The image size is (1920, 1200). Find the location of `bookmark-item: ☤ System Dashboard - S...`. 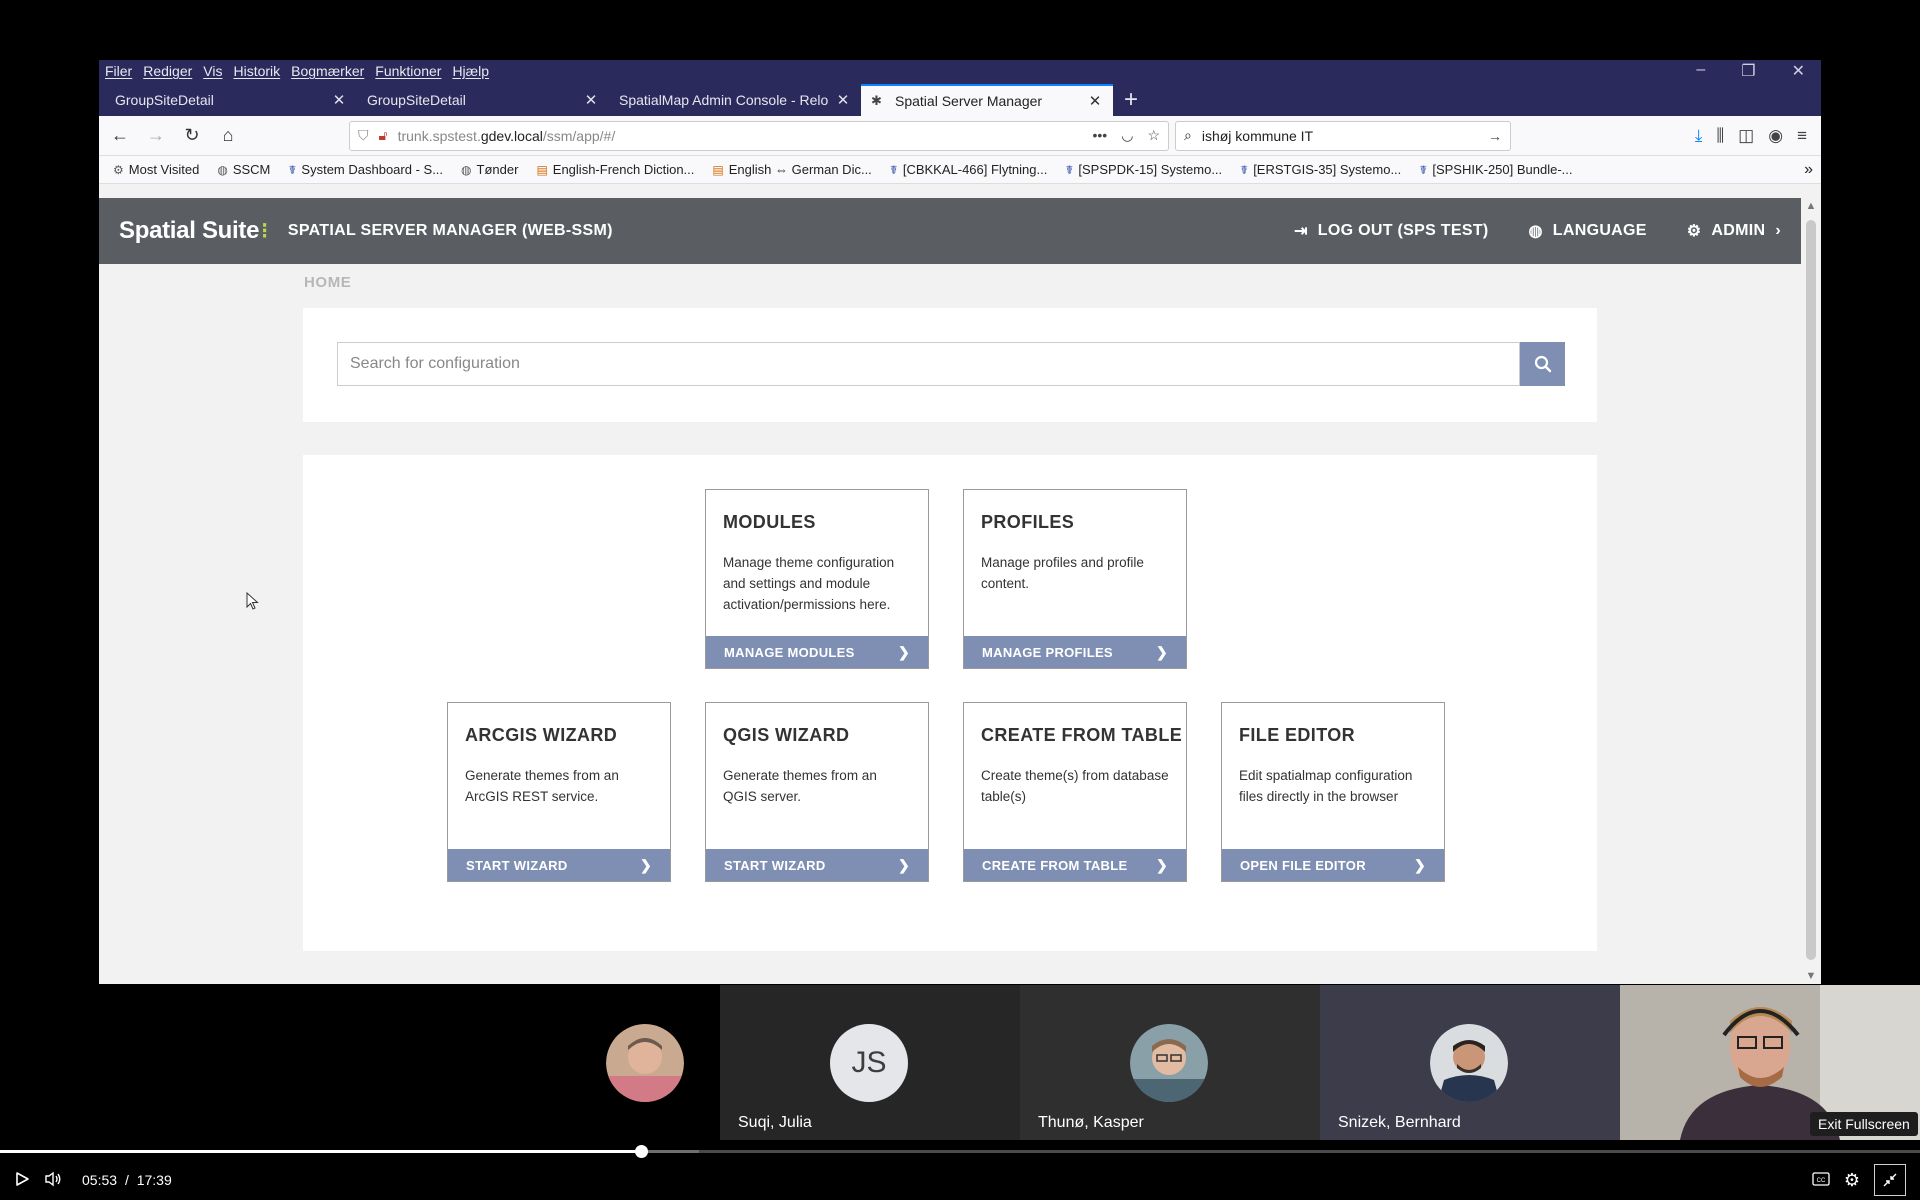

bookmark-item: ☤ System Dashboard - S... is located at coordinates (365, 169).